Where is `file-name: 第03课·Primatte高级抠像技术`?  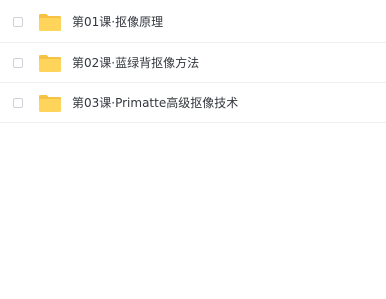 file-name: 第03课·Primatte高级抠像技术 is located at coordinates (155, 103).